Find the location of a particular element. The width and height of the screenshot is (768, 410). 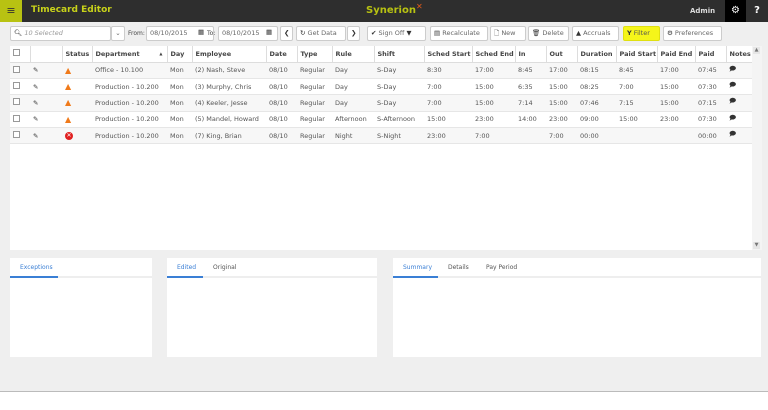

cell-paid: 00:00 is located at coordinates (710, 136).